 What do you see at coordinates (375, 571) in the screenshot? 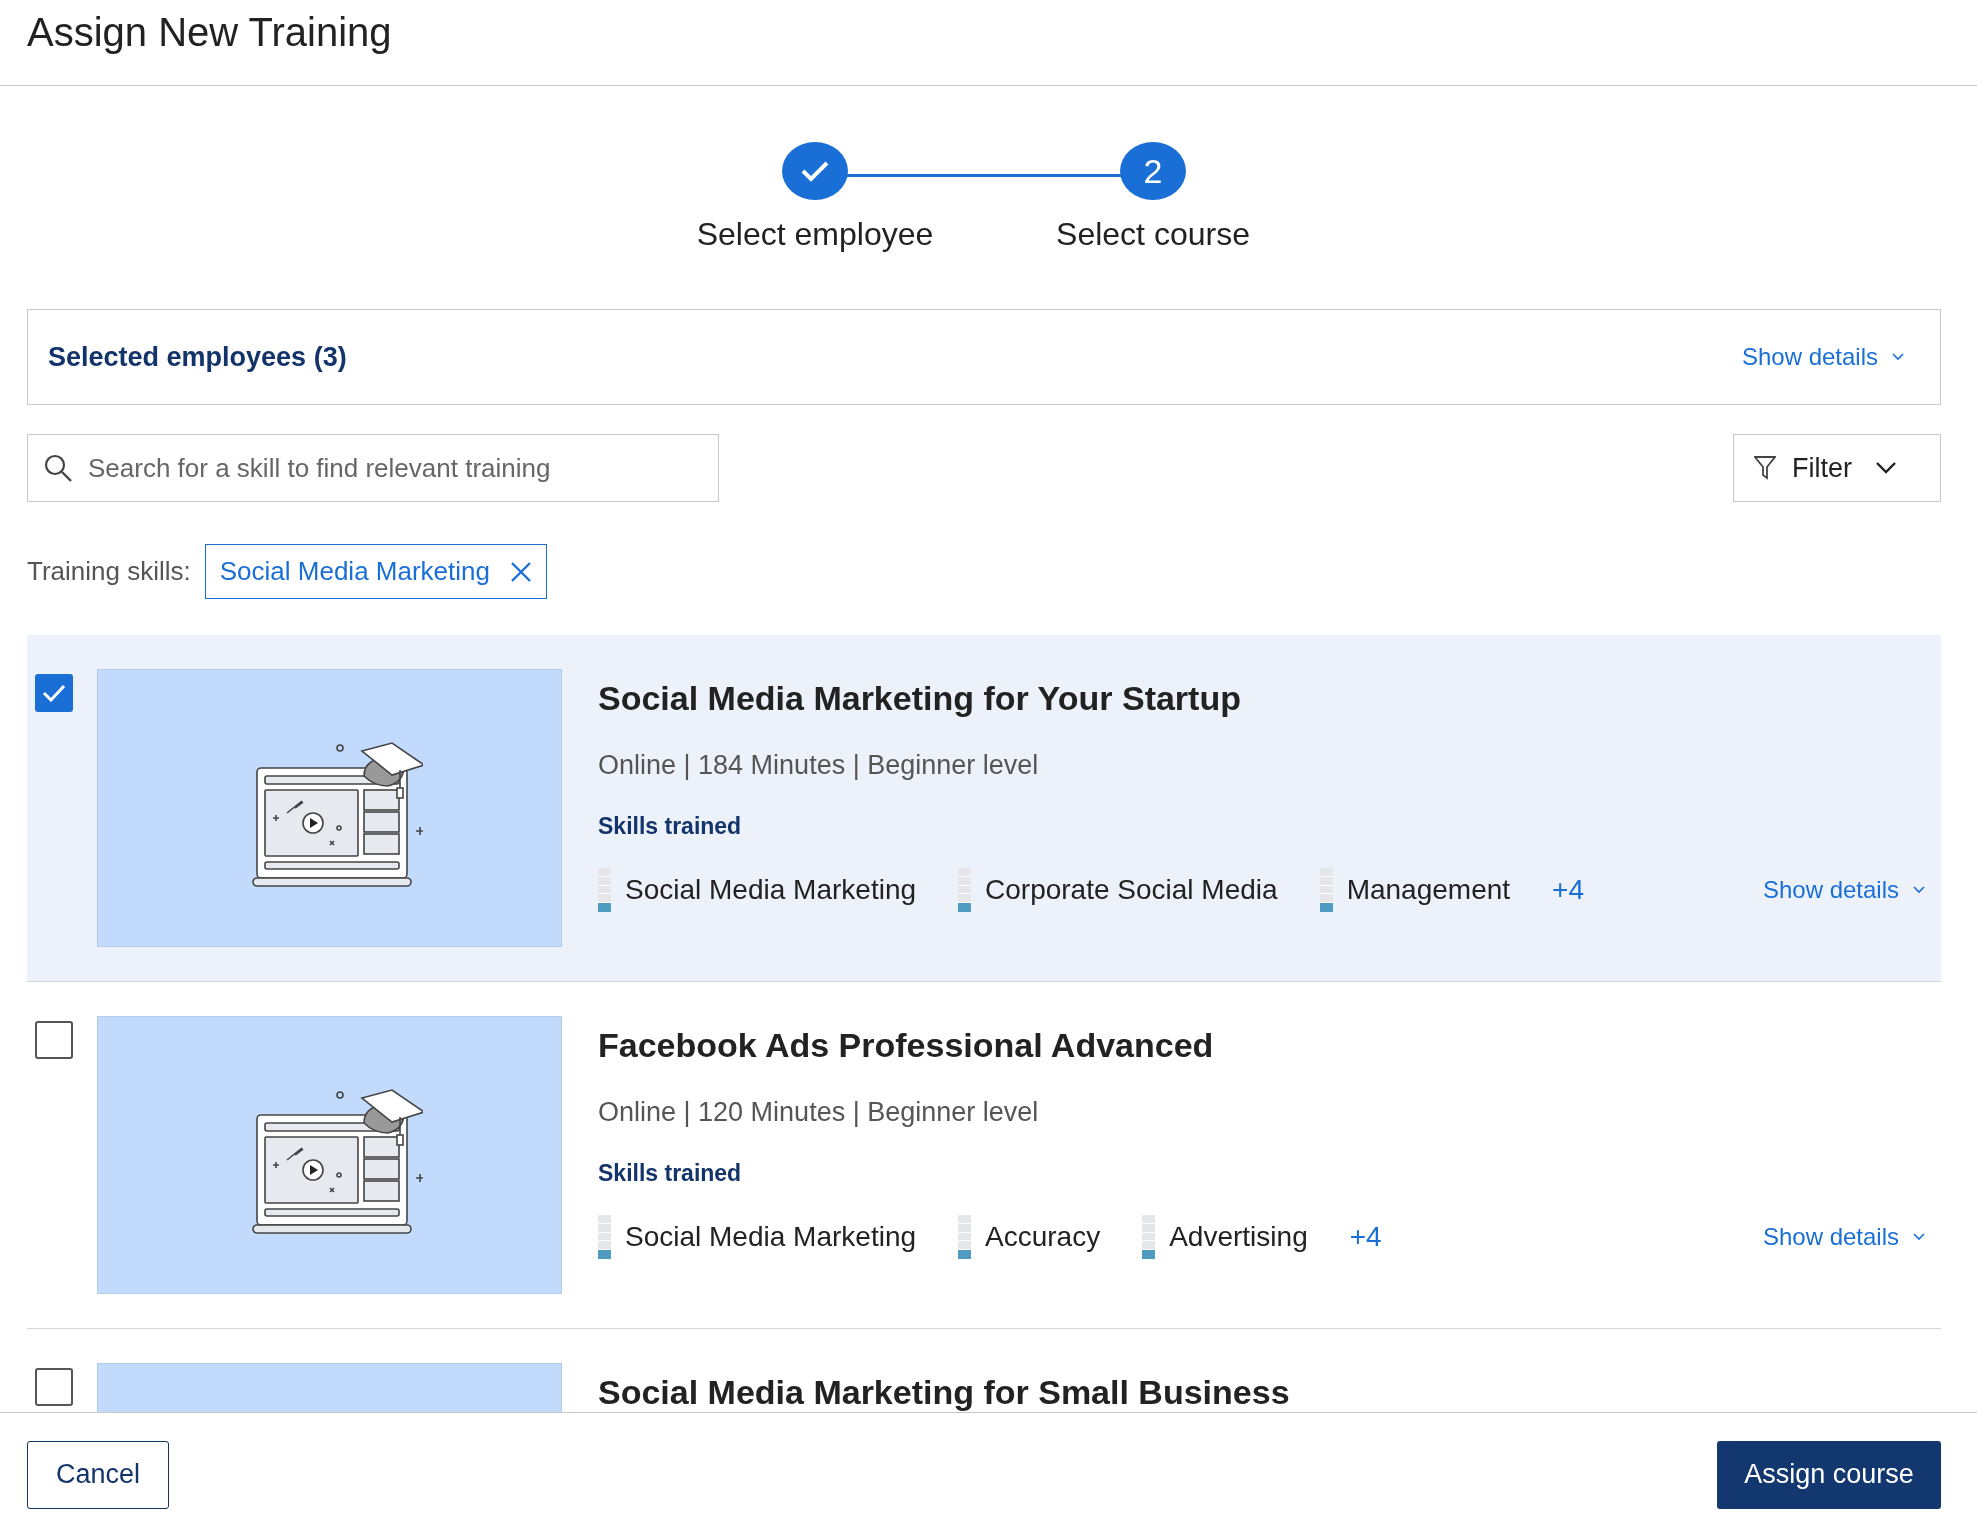
I see `skill-chip: Social Media Marketing` at bounding box center [375, 571].